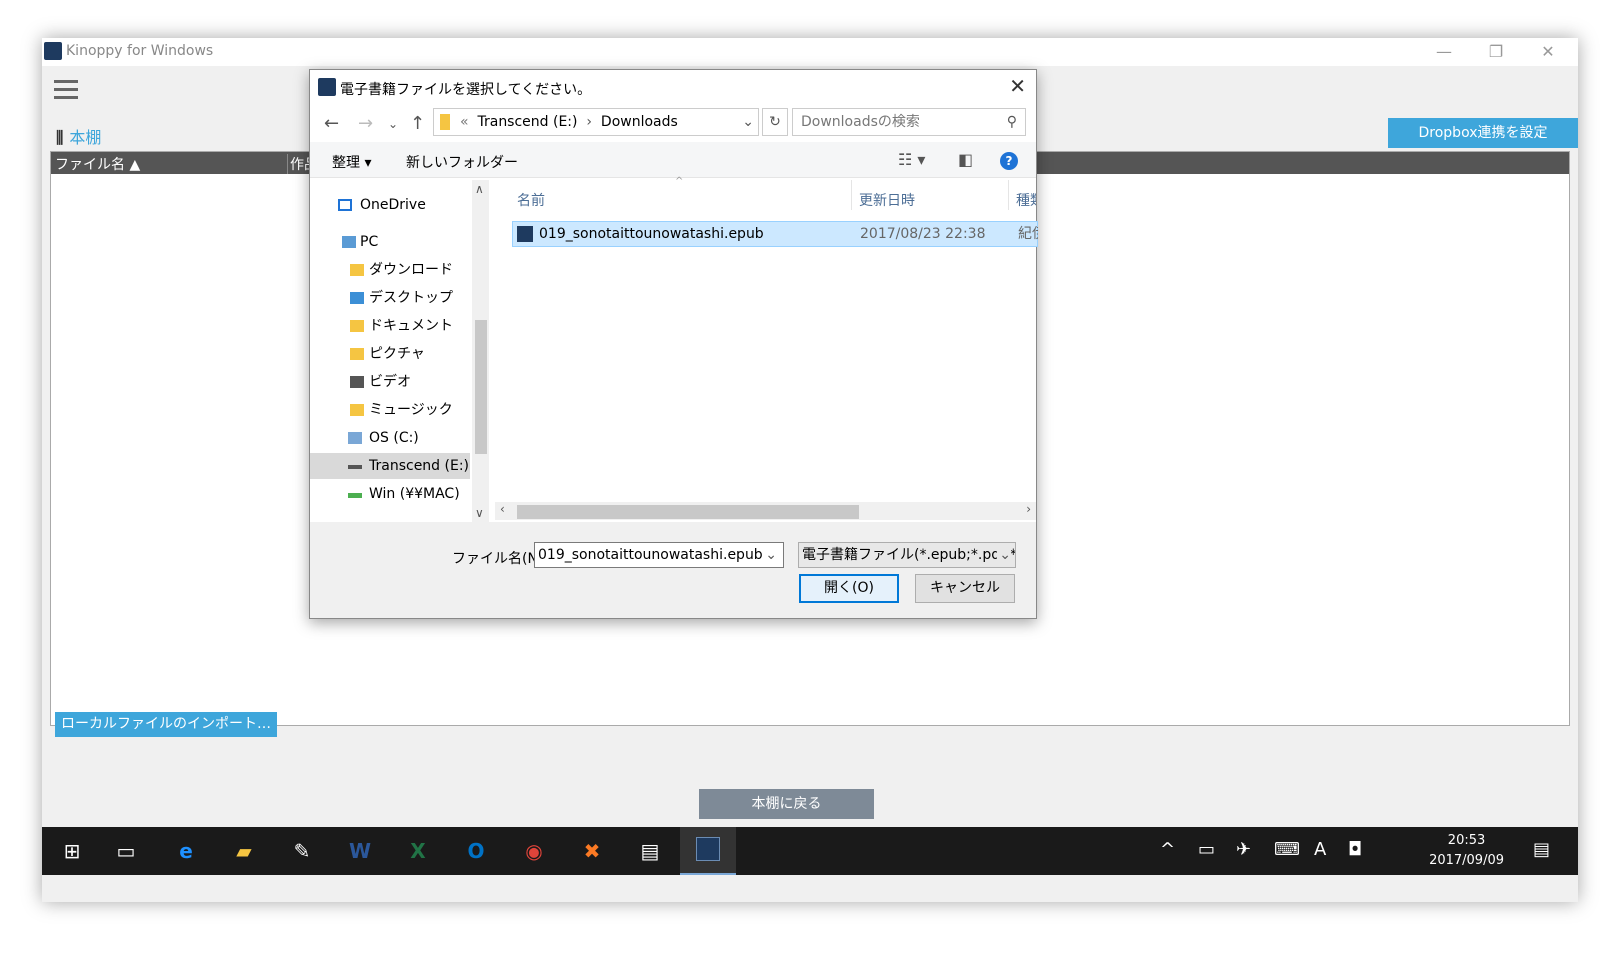 Image resolution: width=1620 pixels, height=980 pixels. I want to click on back-to-shelf-button: 本棚に戻る, so click(786, 804).